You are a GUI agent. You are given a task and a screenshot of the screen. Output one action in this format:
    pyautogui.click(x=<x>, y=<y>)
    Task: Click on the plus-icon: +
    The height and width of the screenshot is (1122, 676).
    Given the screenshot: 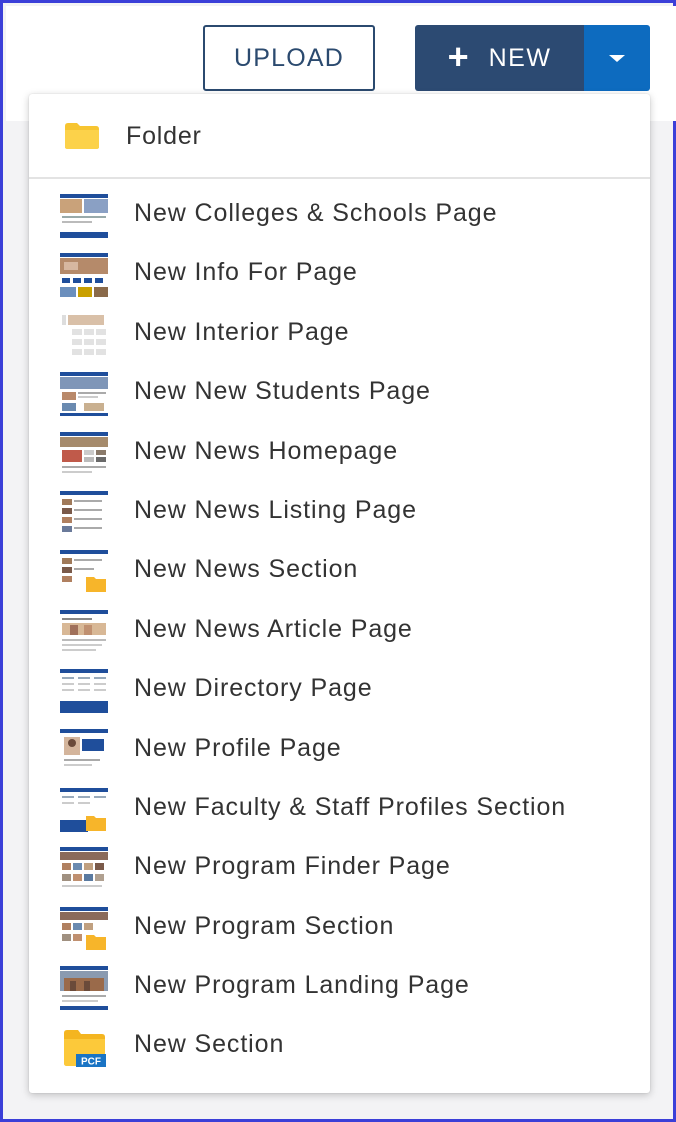 What is the action you would take?
    pyautogui.click(x=458, y=56)
    